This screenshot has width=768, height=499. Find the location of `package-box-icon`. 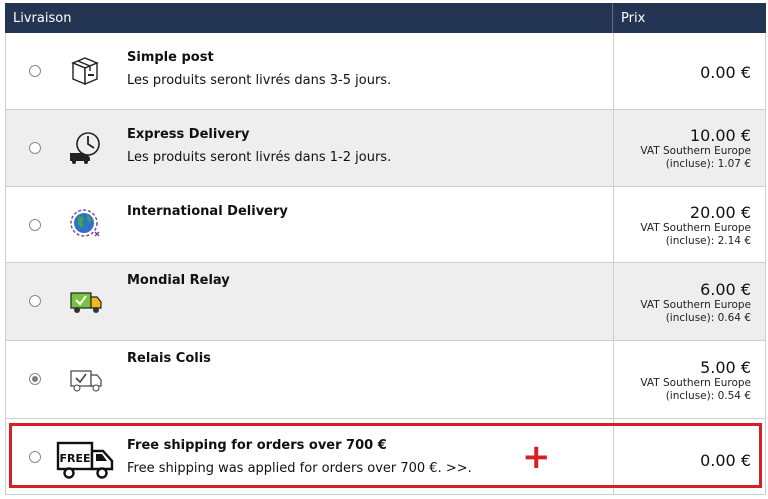

package-box-icon is located at coordinates (85, 71).